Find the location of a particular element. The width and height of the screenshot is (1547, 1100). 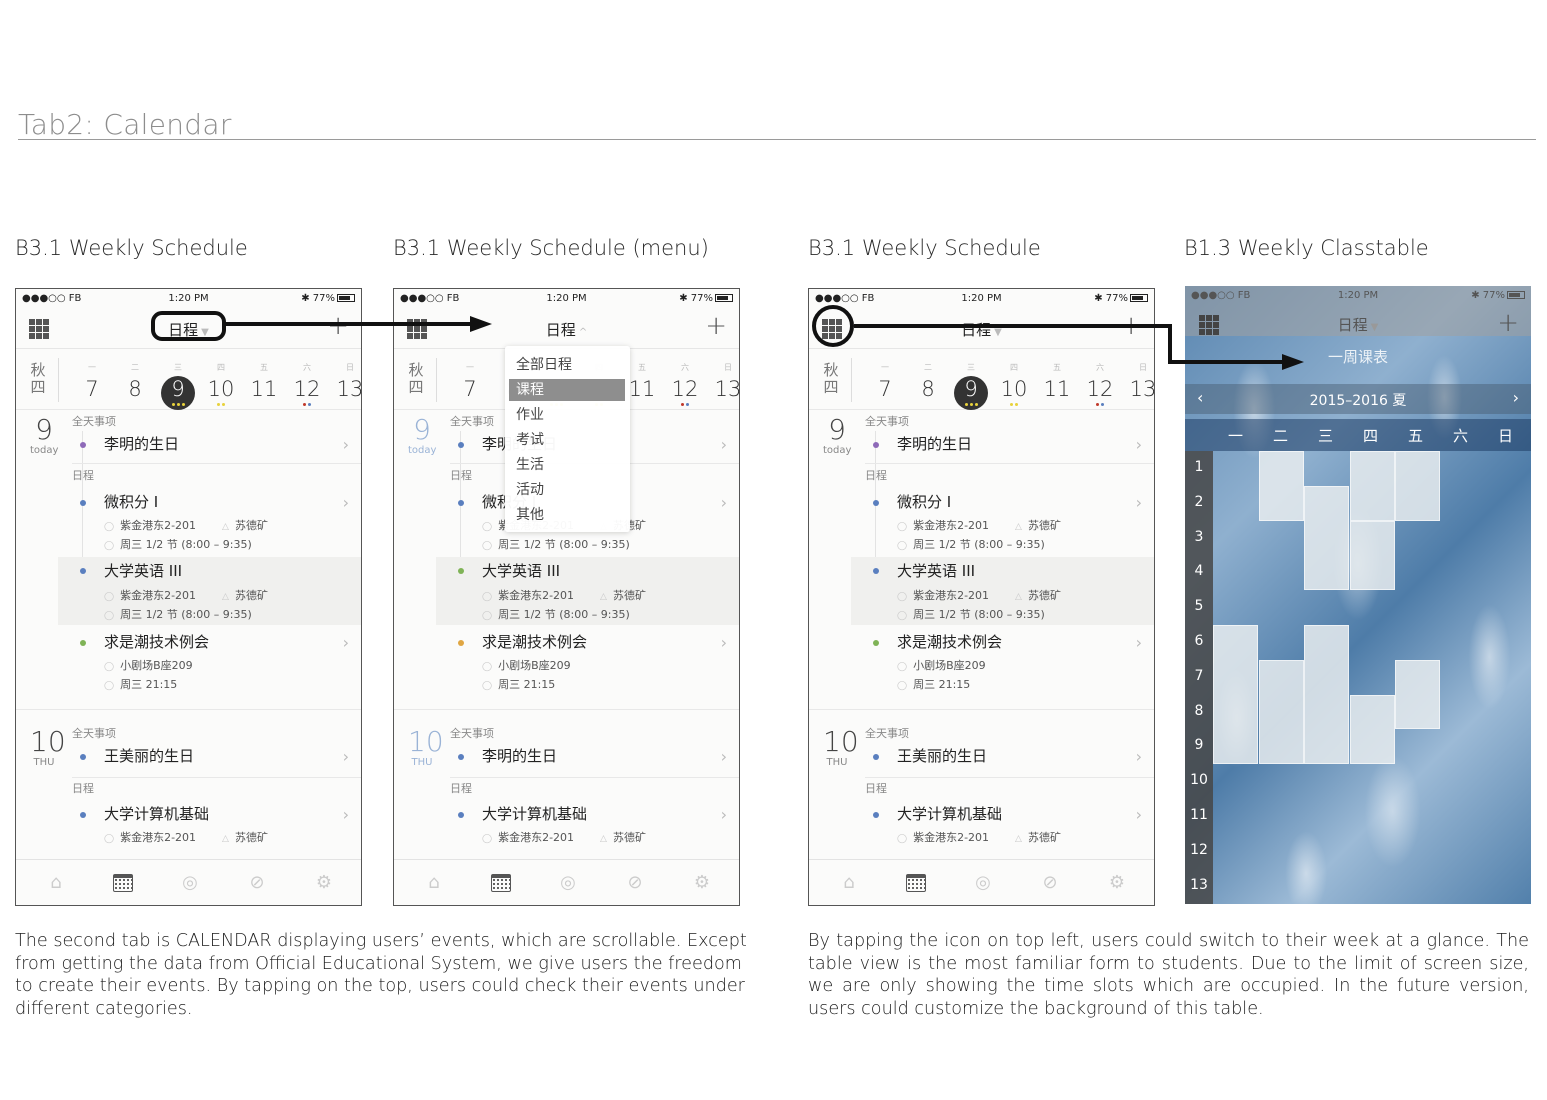

period-1: 2 is located at coordinates (1199, 501).